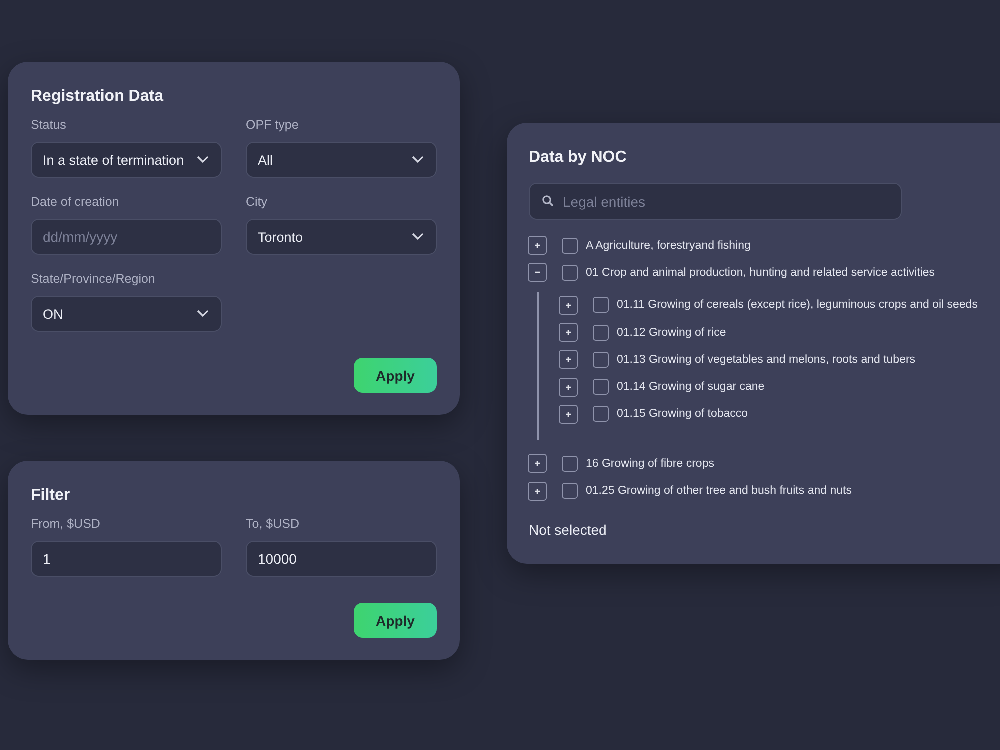 The height and width of the screenshot is (750, 1000). What do you see at coordinates (715, 201) in the screenshot?
I see `search-field: Legal entities` at bounding box center [715, 201].